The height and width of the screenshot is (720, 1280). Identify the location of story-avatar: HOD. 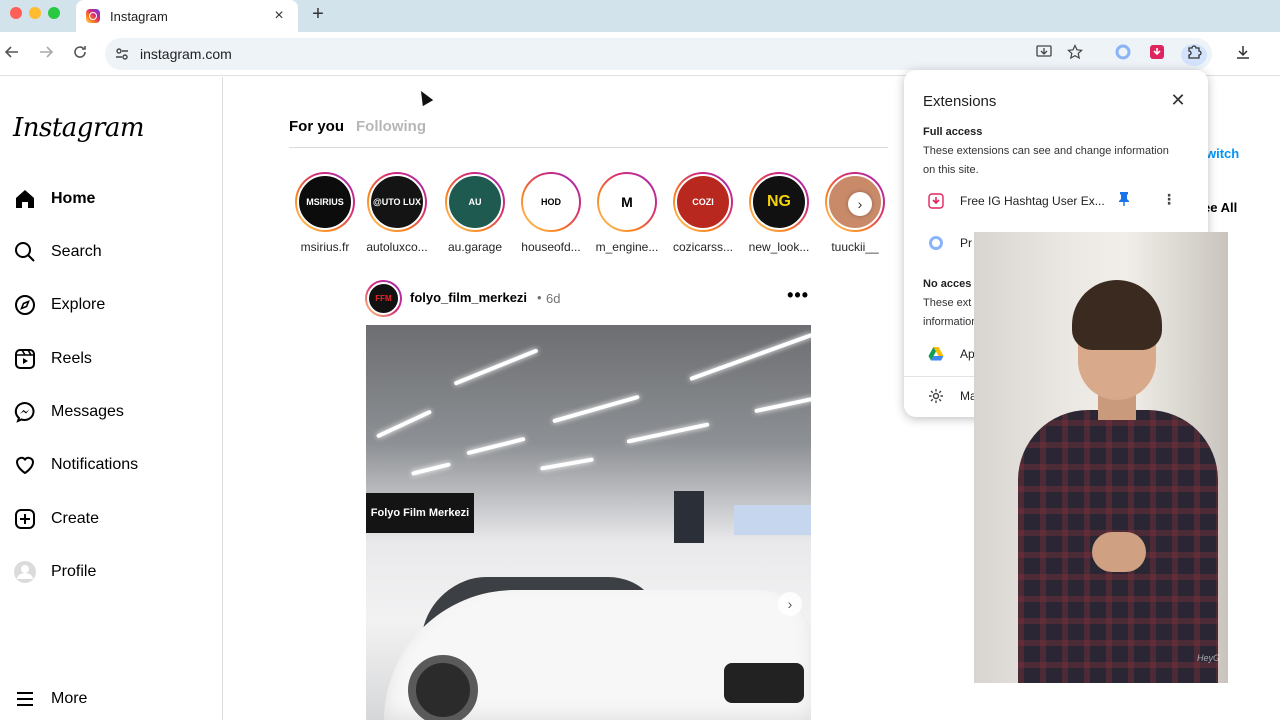
(551, 202).